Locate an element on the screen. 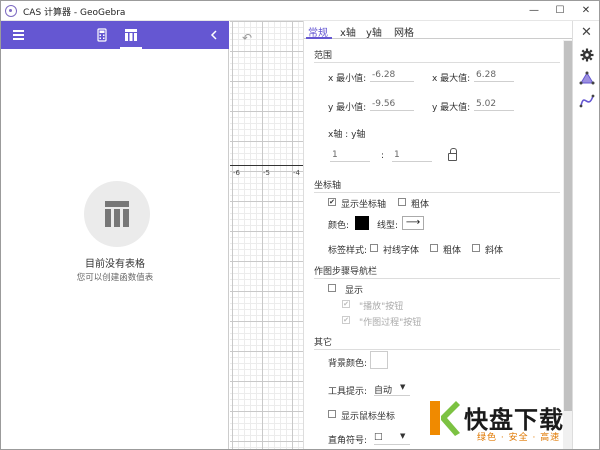 This screenshot has width=600, height=450. section-other-title: 其它 is located at coordinates (323, 343).